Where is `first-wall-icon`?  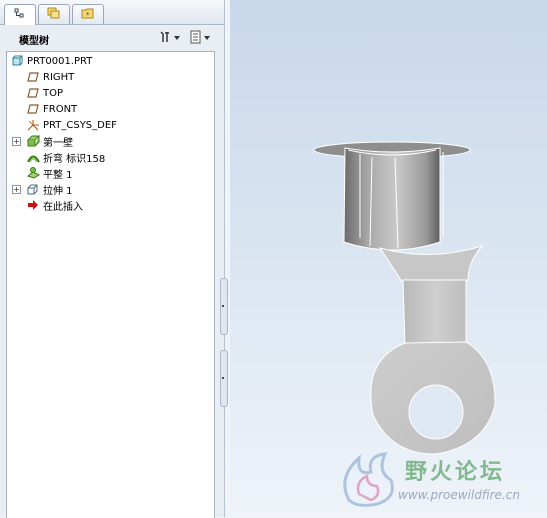 first-wall-icon is located at coordinates (33, 141).